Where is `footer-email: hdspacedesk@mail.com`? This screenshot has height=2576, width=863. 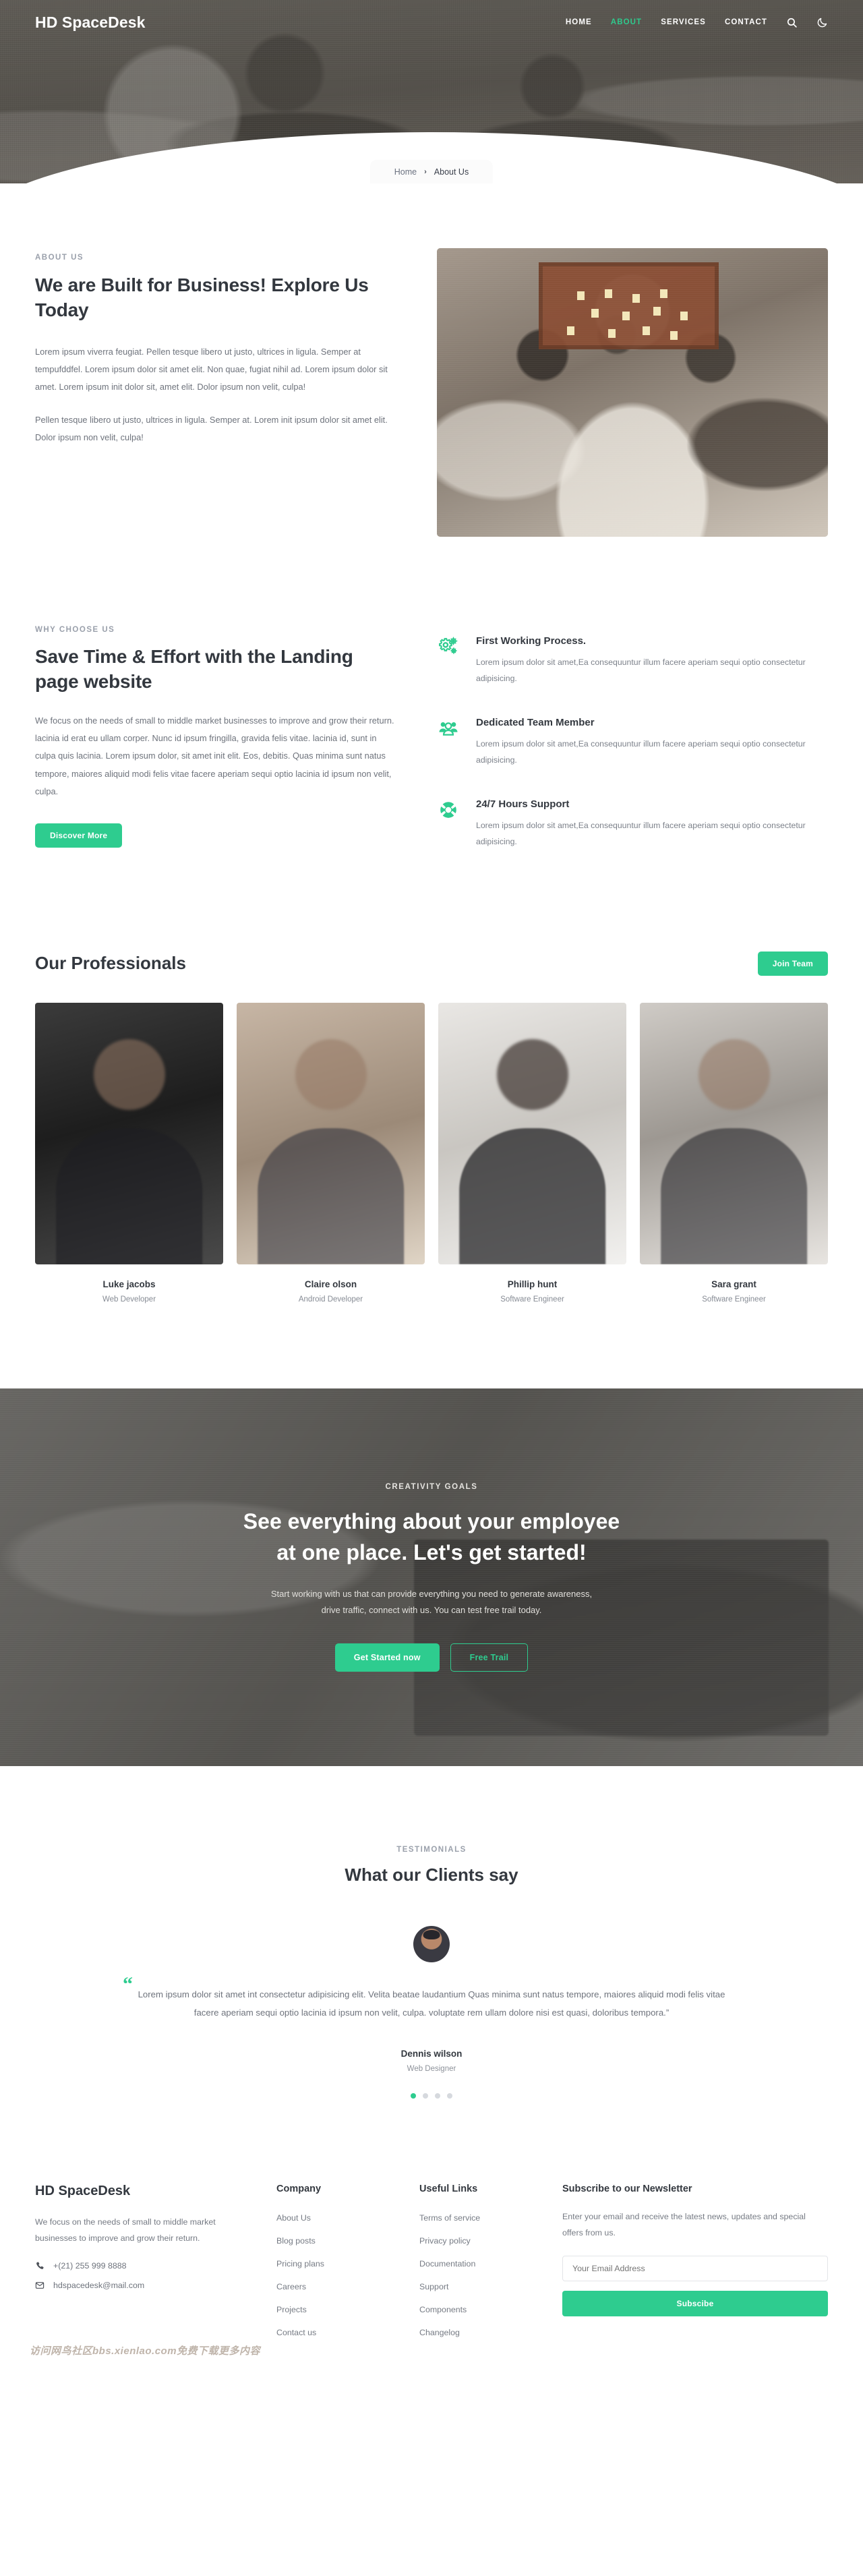
footer-email: hdspacedesk@mail.com is located at coordinates (142, 2286).